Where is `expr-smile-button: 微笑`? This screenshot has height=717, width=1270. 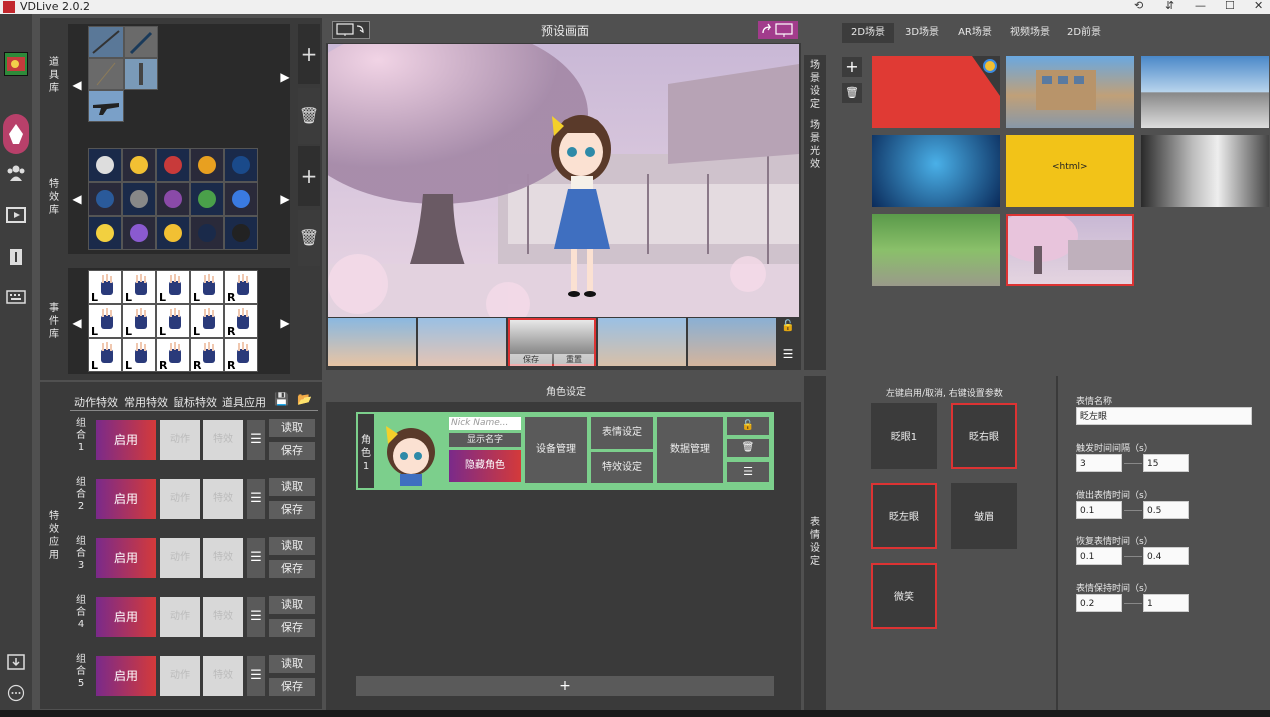
expr-smile-button: 微笑 is located at coordinates (904, 596).